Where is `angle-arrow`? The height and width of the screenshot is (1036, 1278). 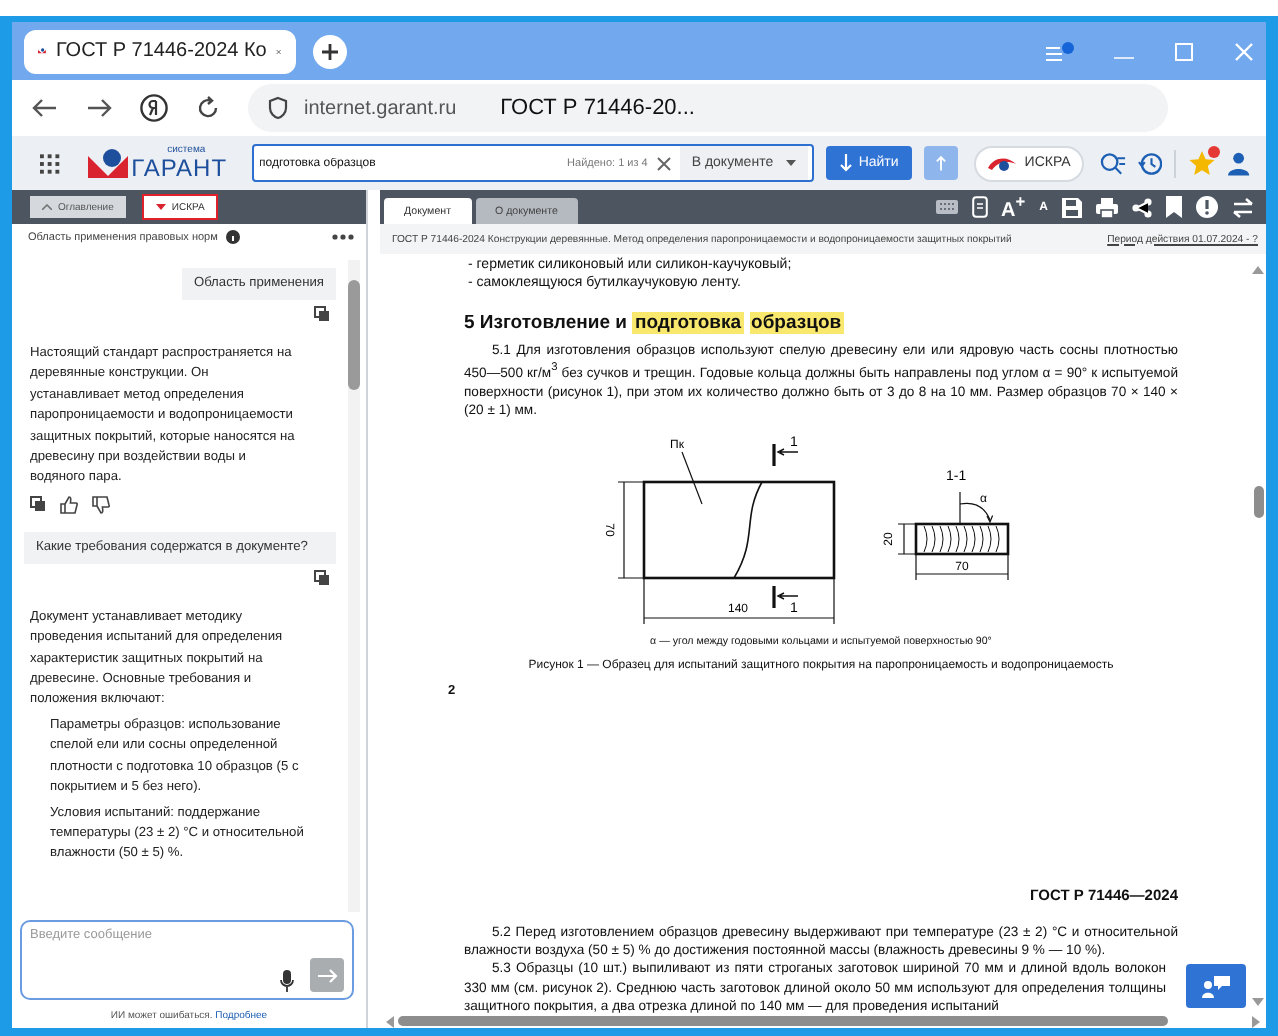 angle-arrow is located at coordinates (975, 508).